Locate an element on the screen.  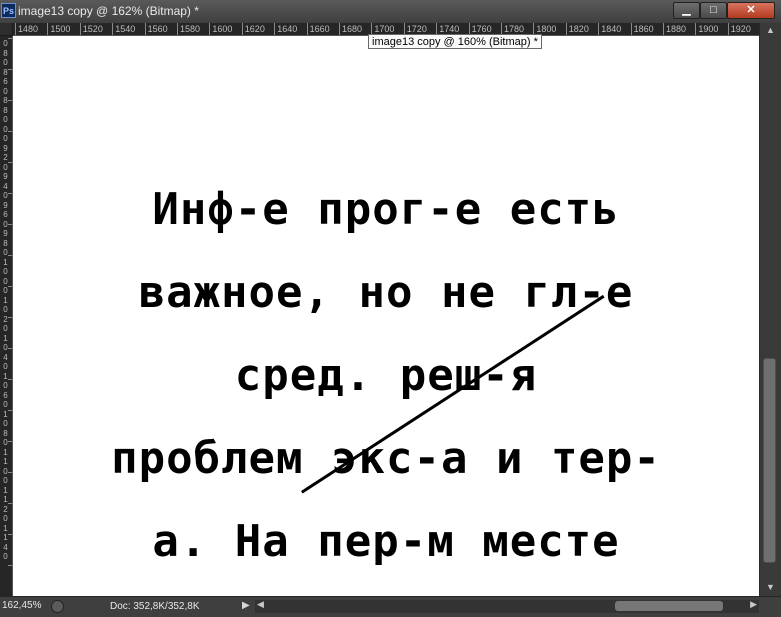
ruler-label: 1760 is located at coordinates (481, 29).